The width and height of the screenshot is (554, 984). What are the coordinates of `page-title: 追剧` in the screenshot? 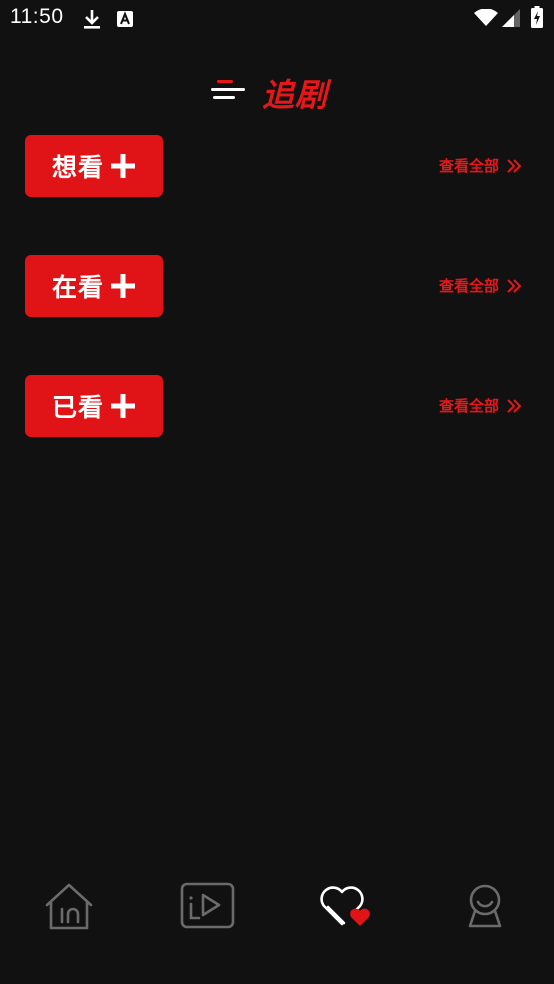 It's located at (295, 95).